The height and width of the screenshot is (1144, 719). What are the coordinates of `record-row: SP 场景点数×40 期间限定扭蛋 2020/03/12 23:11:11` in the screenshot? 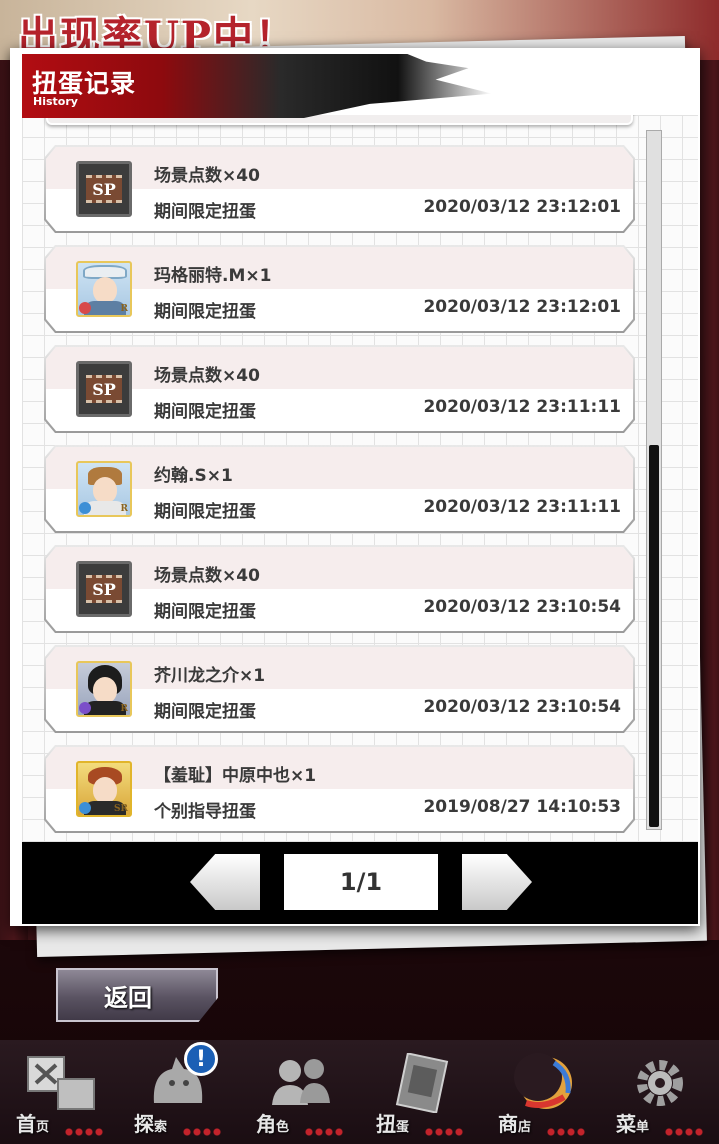 It's located at (339, 389).